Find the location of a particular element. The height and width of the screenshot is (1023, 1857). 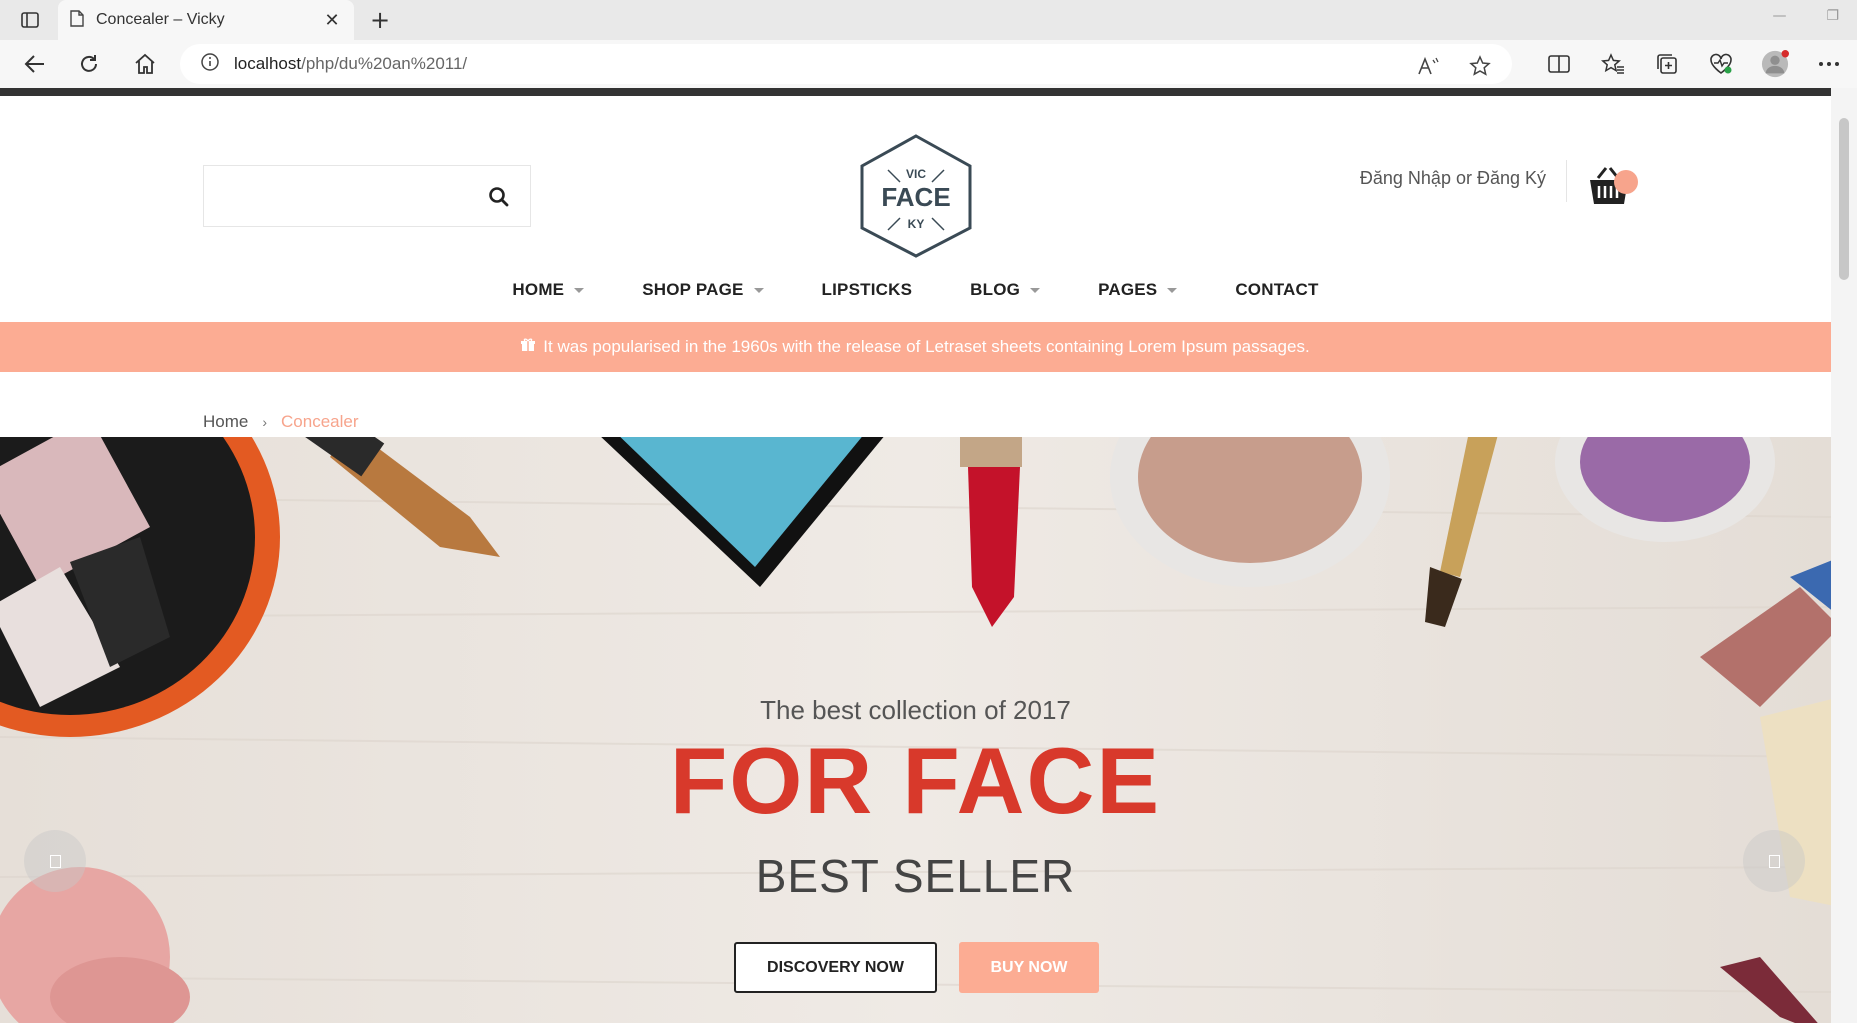

search-input is located at coordinates (367, 196).